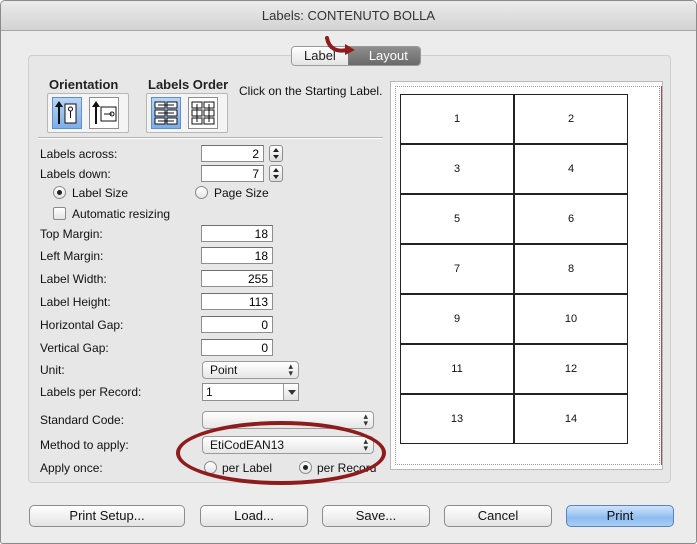  Describe the element at coordinates (288, 420) in the screenshot. I see `standard-code-popup: ▴ ▾` at that location.